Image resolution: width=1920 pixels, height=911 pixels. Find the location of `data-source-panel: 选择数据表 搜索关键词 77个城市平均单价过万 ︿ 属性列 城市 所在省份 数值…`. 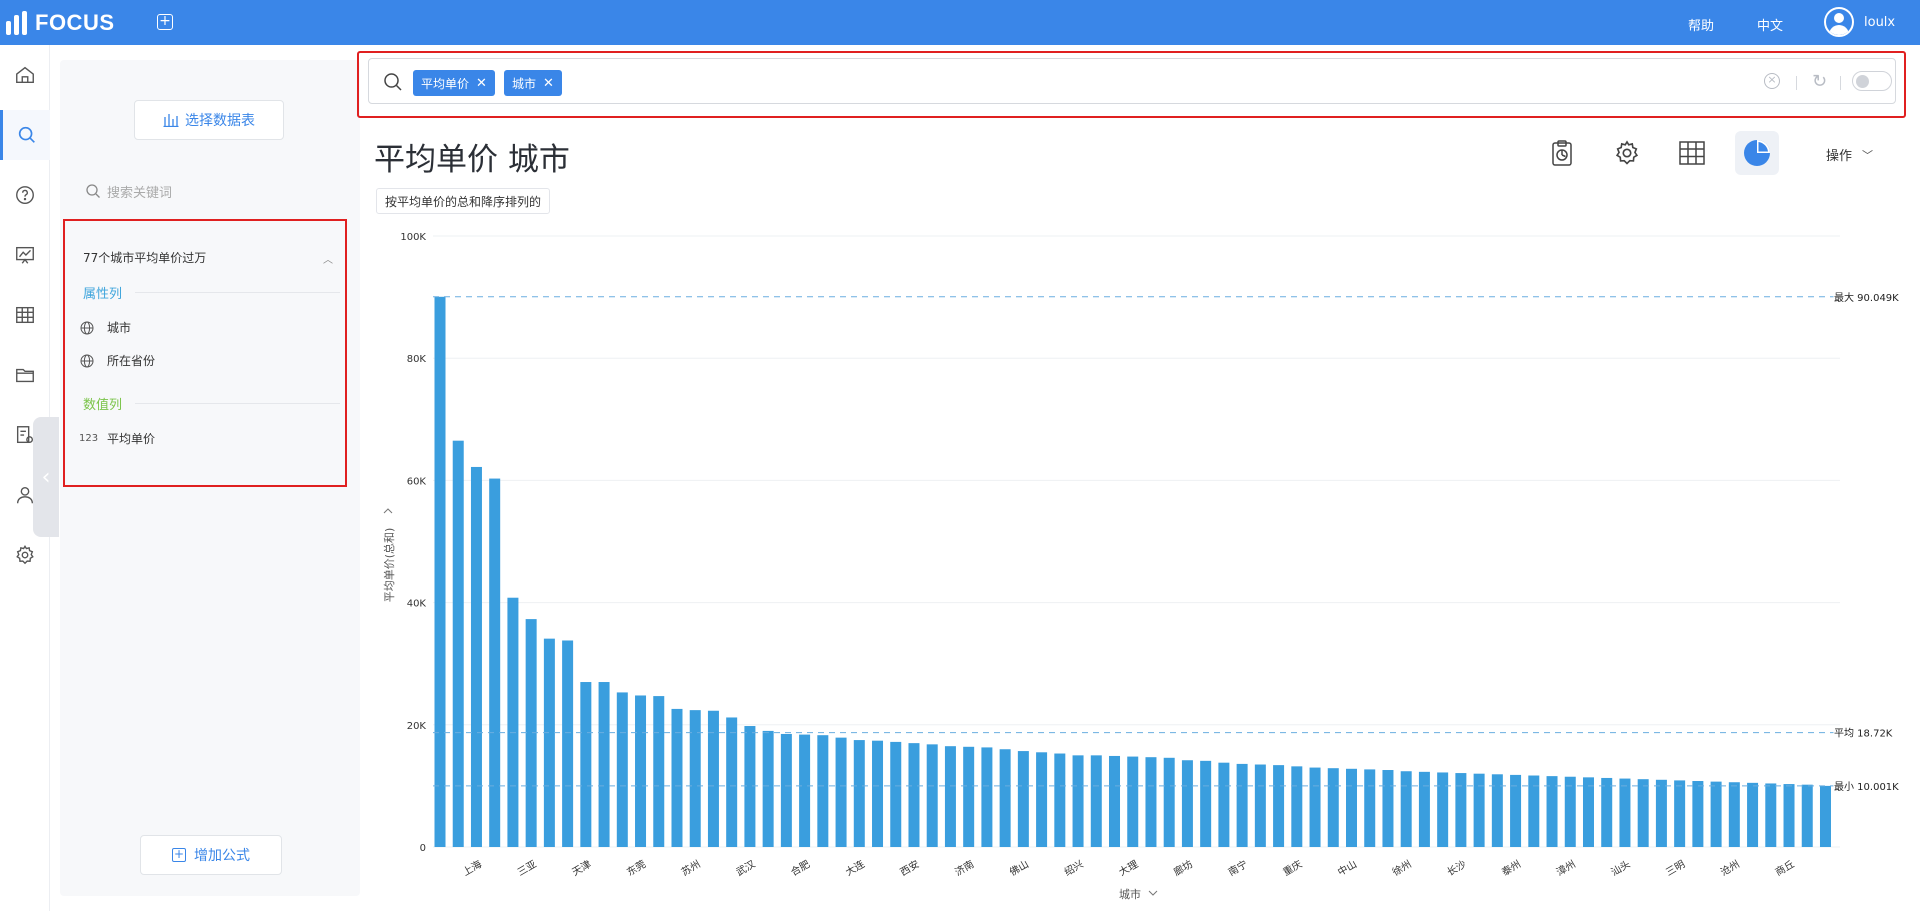

data-source-panel: 选择数据表 搜索关键词 77个城市平均单价过万 ︿ 属性列 城市 所在省份 数值… is located at coordinates (210, 478).